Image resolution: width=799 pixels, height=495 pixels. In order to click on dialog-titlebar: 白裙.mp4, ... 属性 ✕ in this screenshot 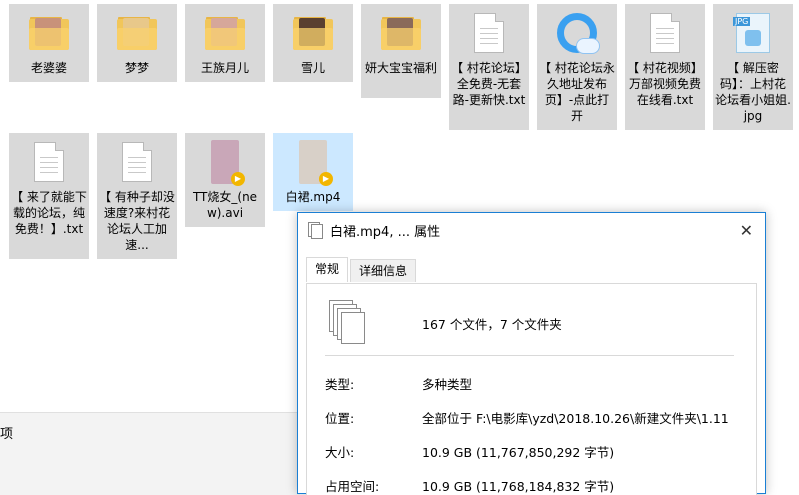, I will do `click(531, 230)`.